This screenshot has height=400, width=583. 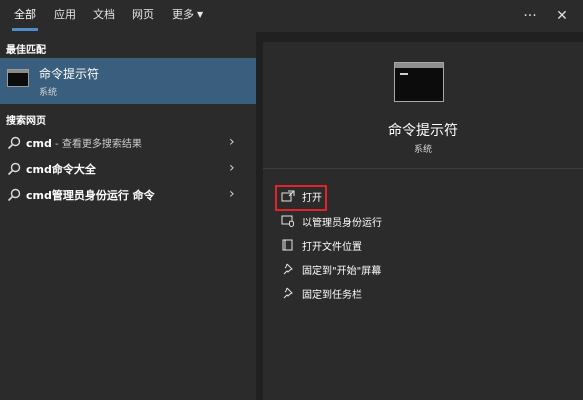 I want to click on open-action-label: 打开, so click(x=312, y=198).